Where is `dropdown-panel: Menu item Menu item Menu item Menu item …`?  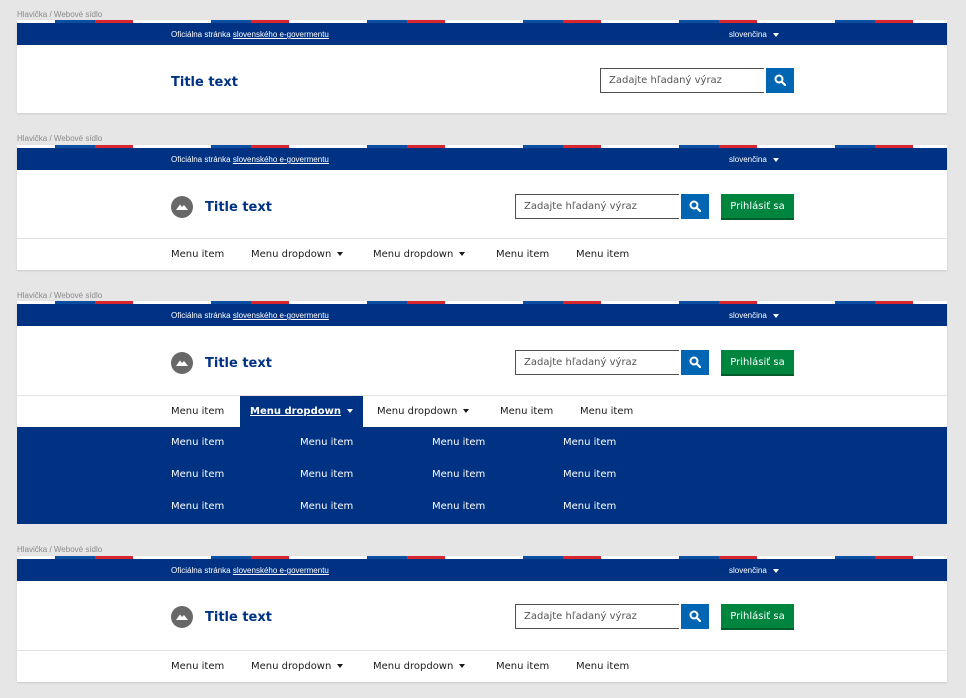 dropdown-panel: Menu item Menu item Menu item Menu item … is located at coordinates (482, 475).